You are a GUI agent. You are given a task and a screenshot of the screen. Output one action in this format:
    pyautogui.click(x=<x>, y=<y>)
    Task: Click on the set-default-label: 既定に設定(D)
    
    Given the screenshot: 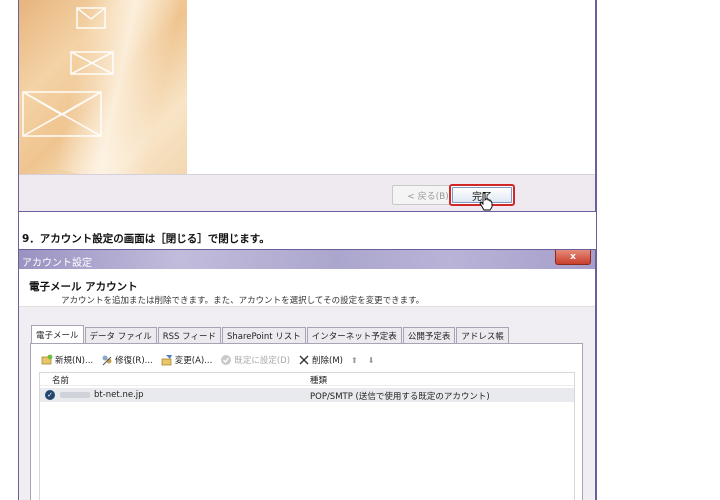 What is the action you would take?
    pyautogui.click(x=262, y=361)
    